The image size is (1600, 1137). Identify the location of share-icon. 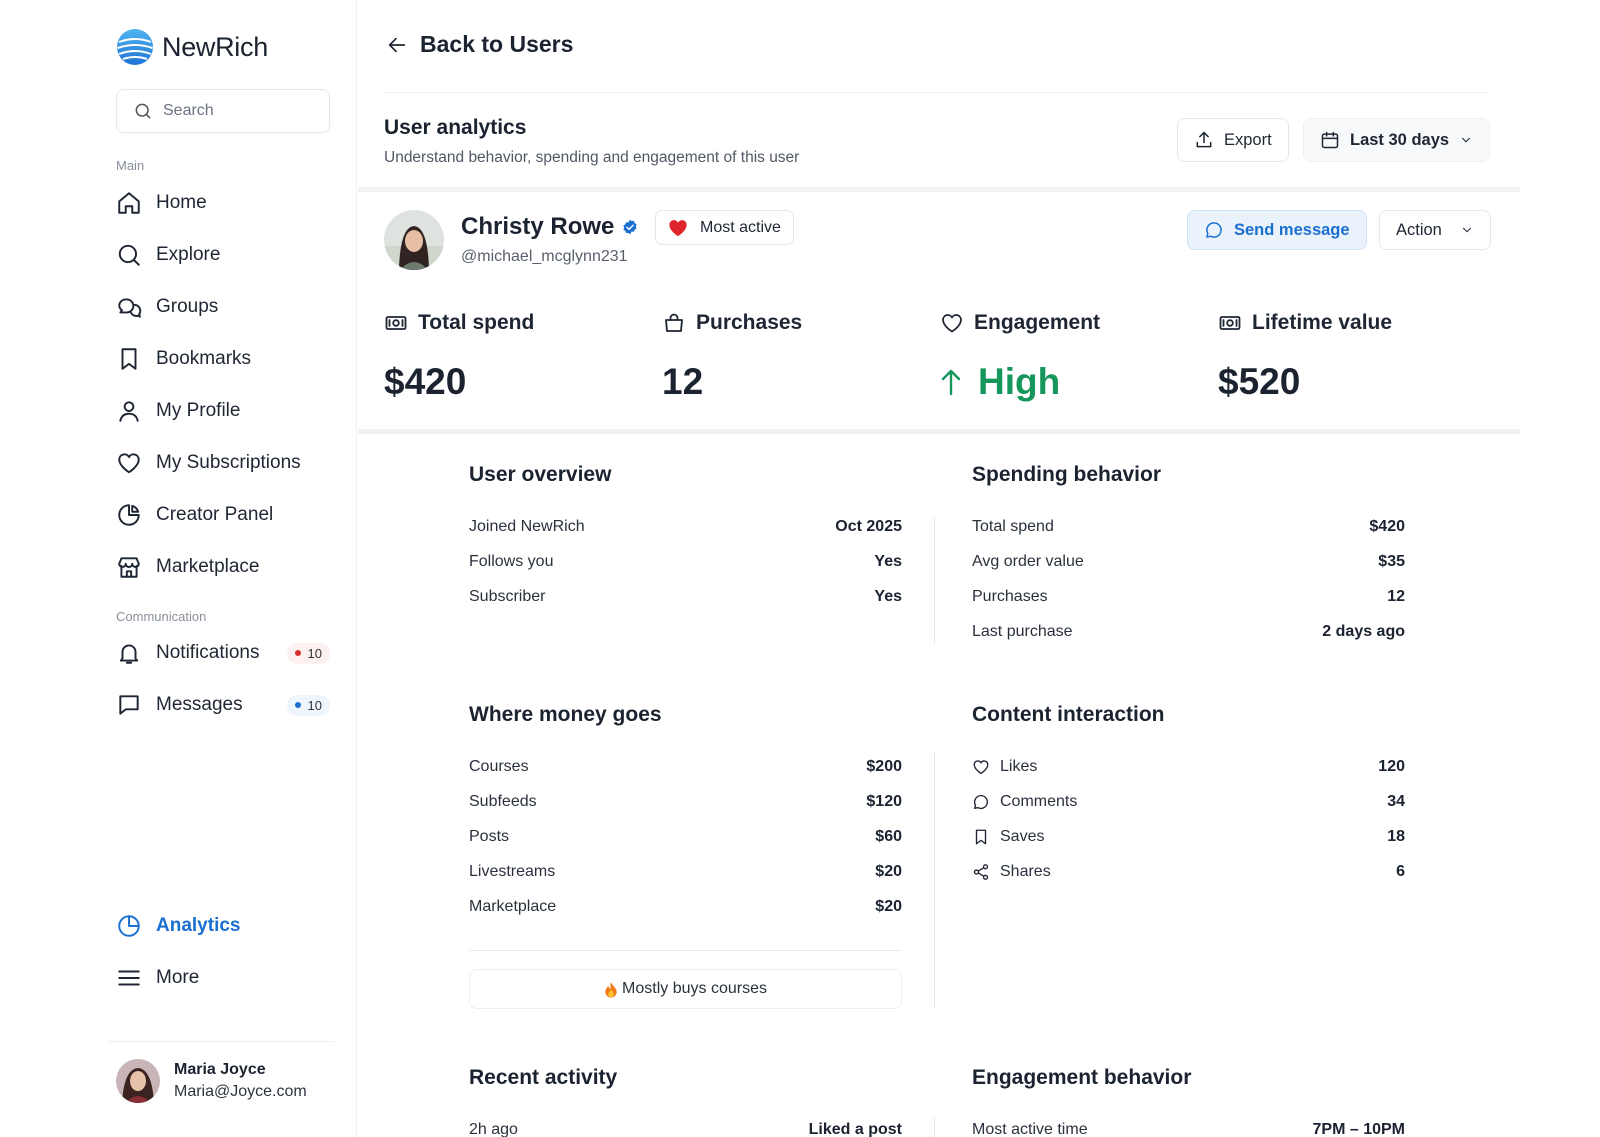
(981, 872).